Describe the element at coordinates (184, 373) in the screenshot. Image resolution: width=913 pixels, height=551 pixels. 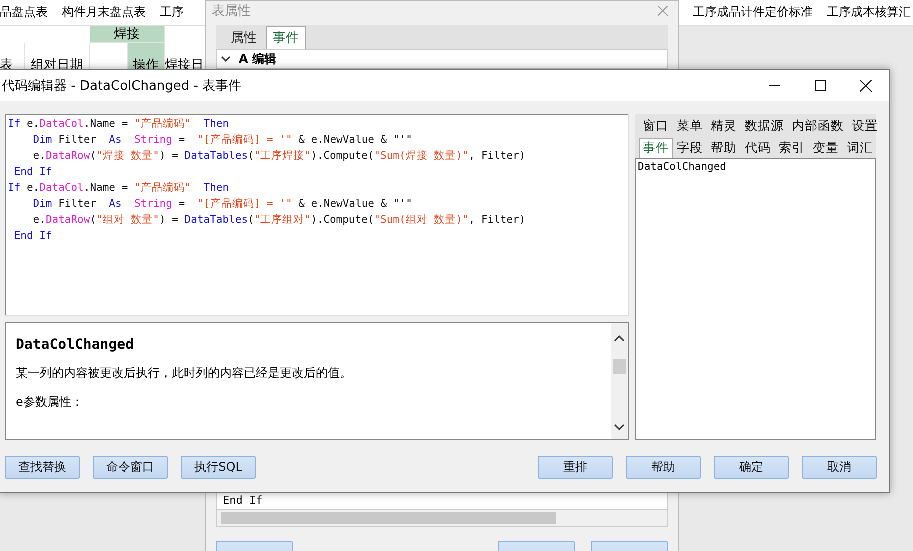
I see `help-description: 某一列的内容被更改后执行，此时列的内容已经是更改后的值。` at that location.